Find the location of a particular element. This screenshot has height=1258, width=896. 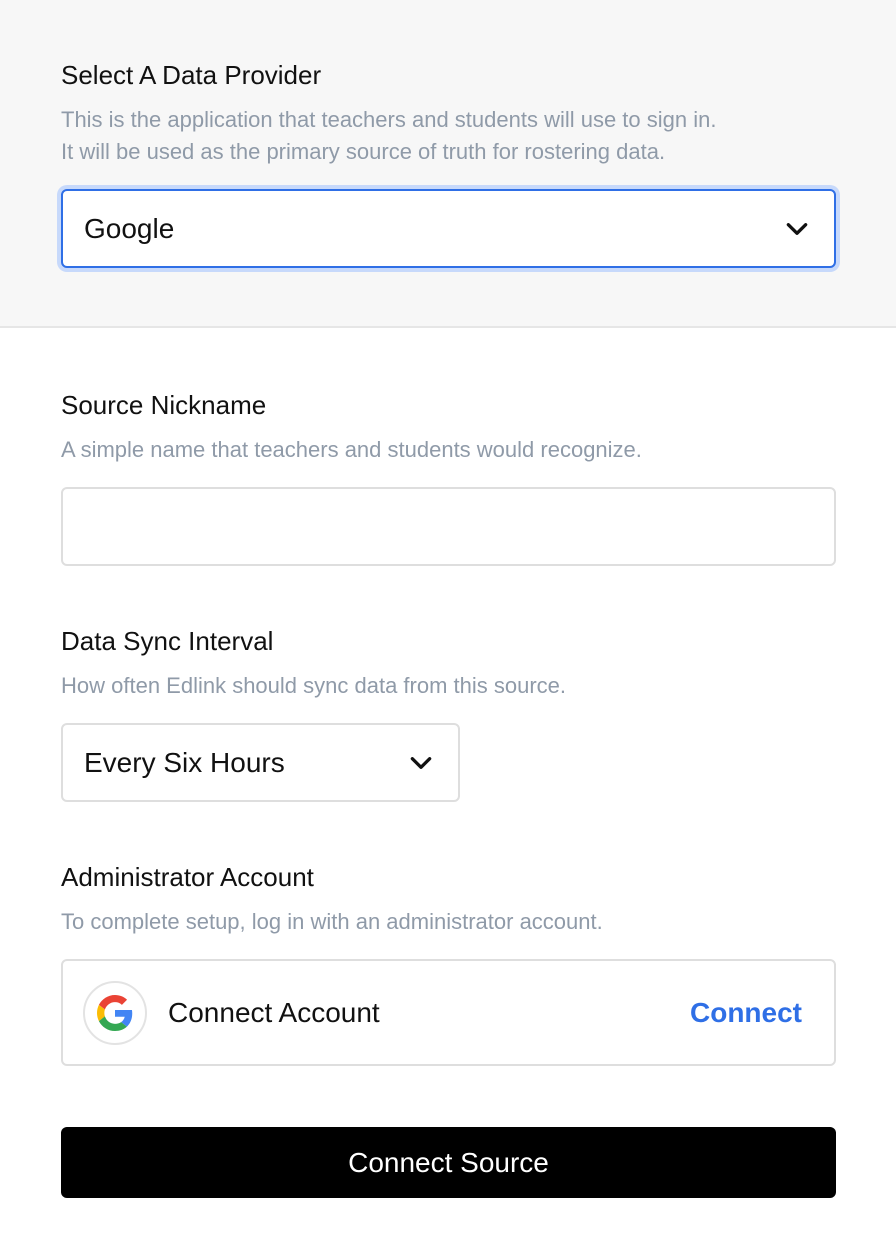

google-logo-icon is located at coordinates (115, 1013).